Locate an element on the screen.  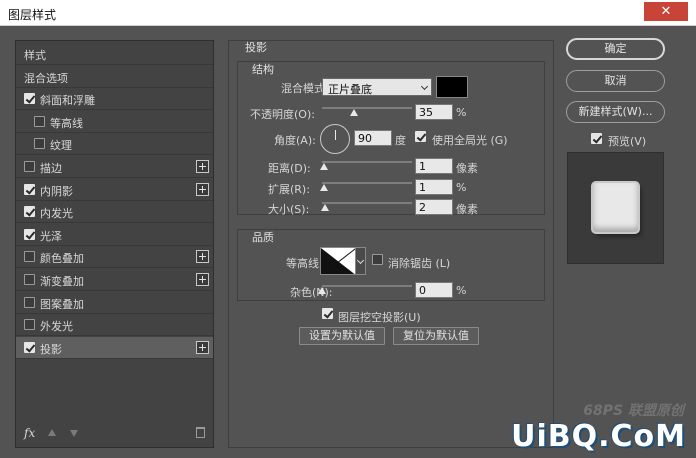
style-item: 斜面和浮雕 is located at coordinates (114, 99).